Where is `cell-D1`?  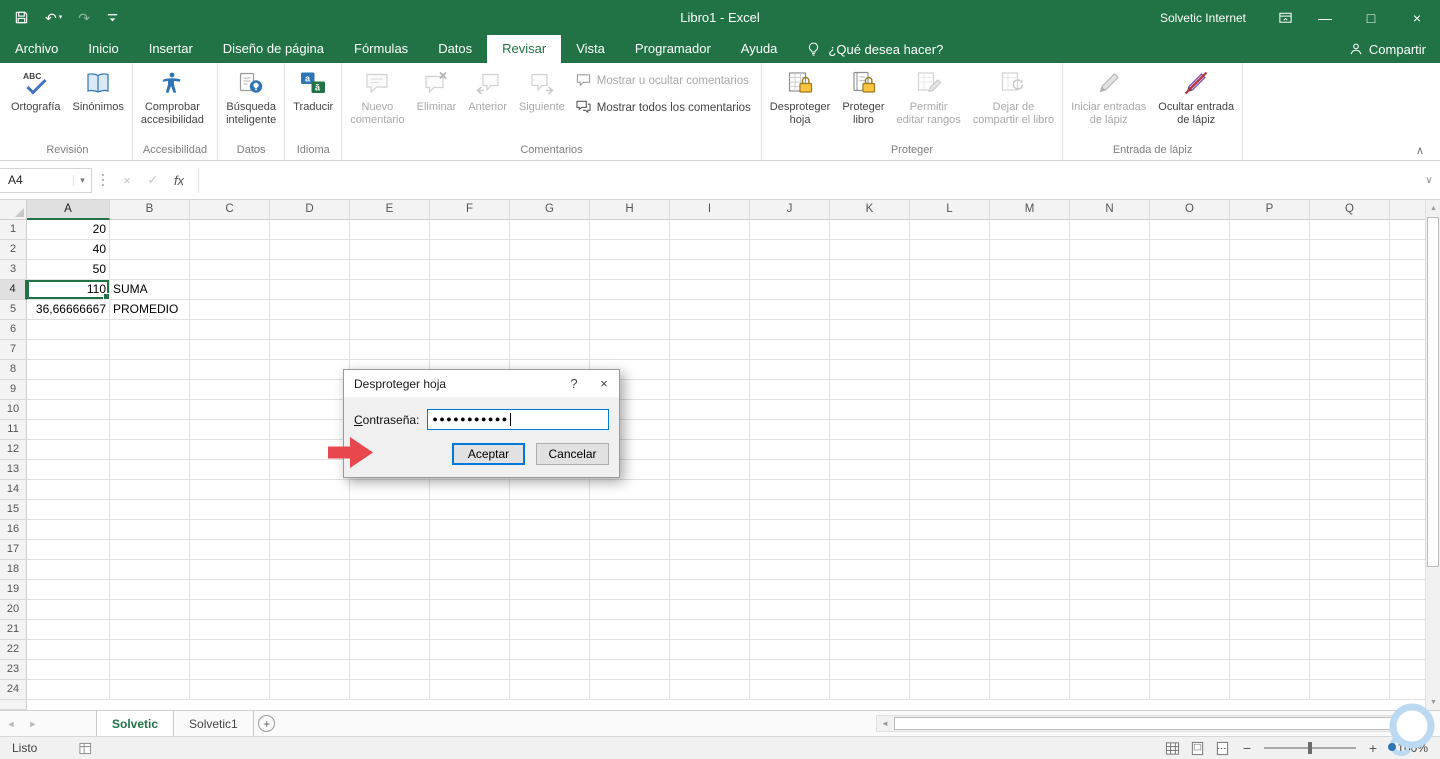
cell-D1 is located at coordinates (310, 230).